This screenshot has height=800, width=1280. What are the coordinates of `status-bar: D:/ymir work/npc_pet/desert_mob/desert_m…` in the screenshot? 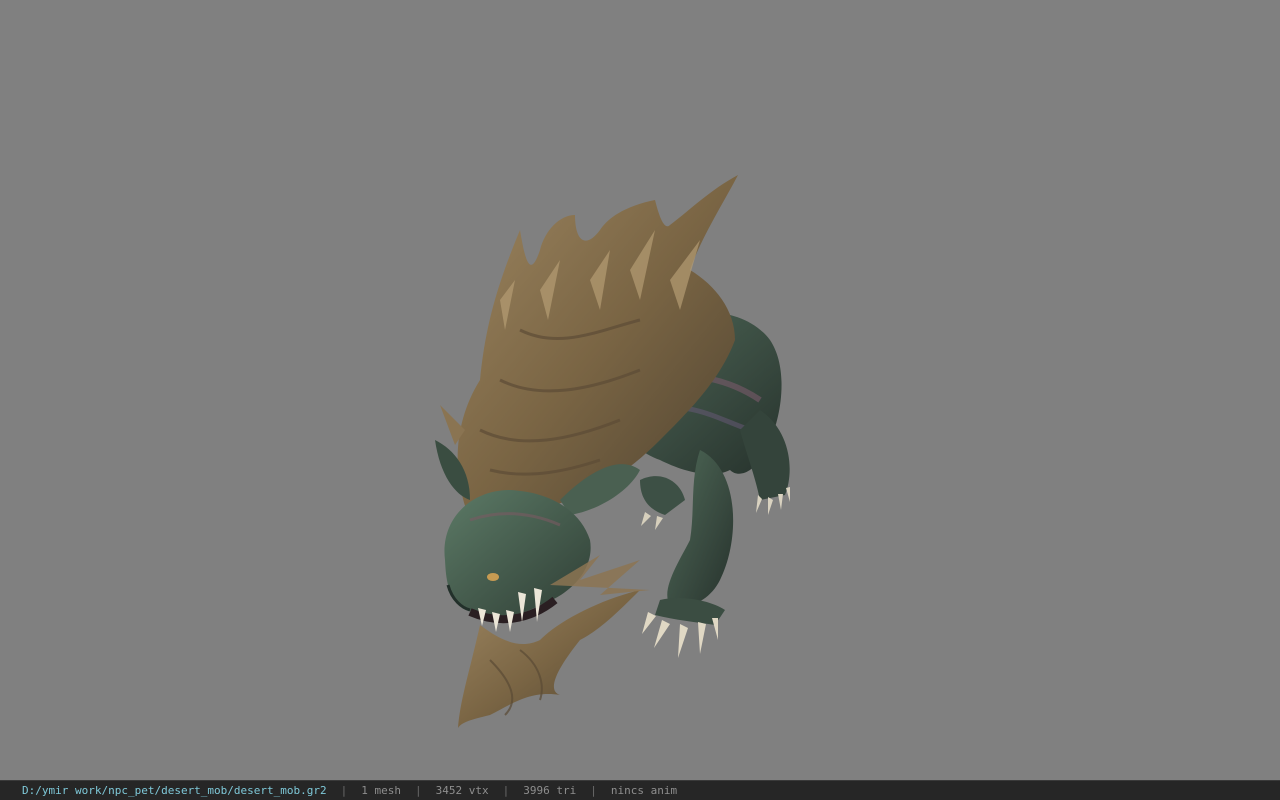 It's located at (640, 790).